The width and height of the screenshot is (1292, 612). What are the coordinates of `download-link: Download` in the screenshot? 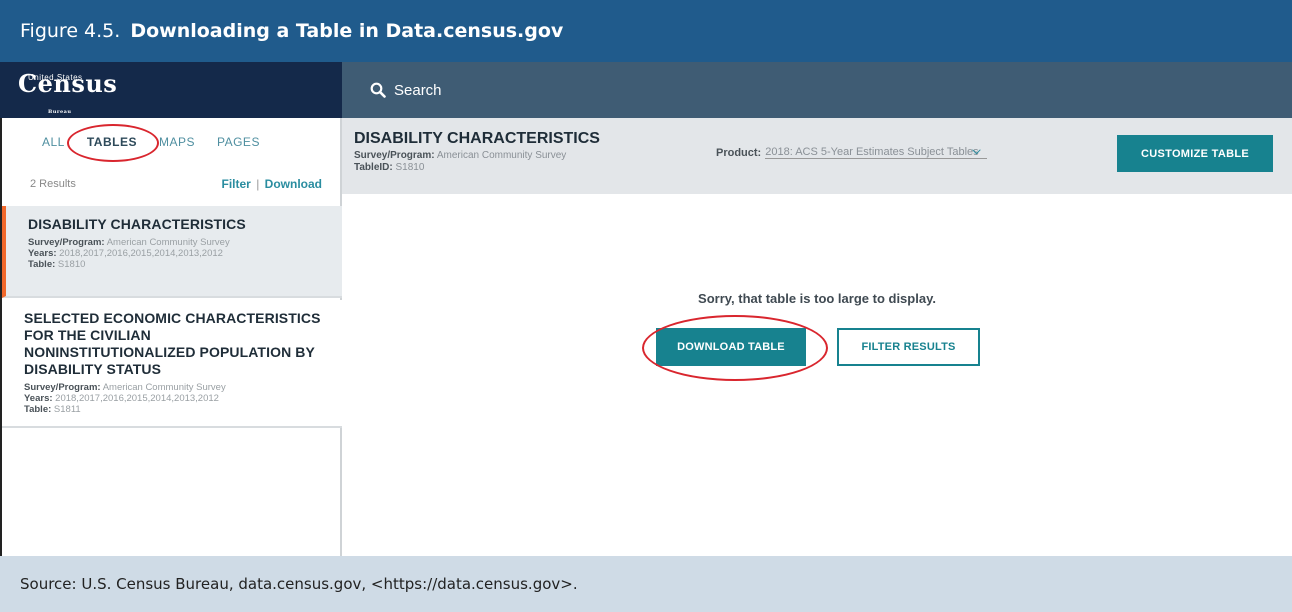 It's located at (293, 184).